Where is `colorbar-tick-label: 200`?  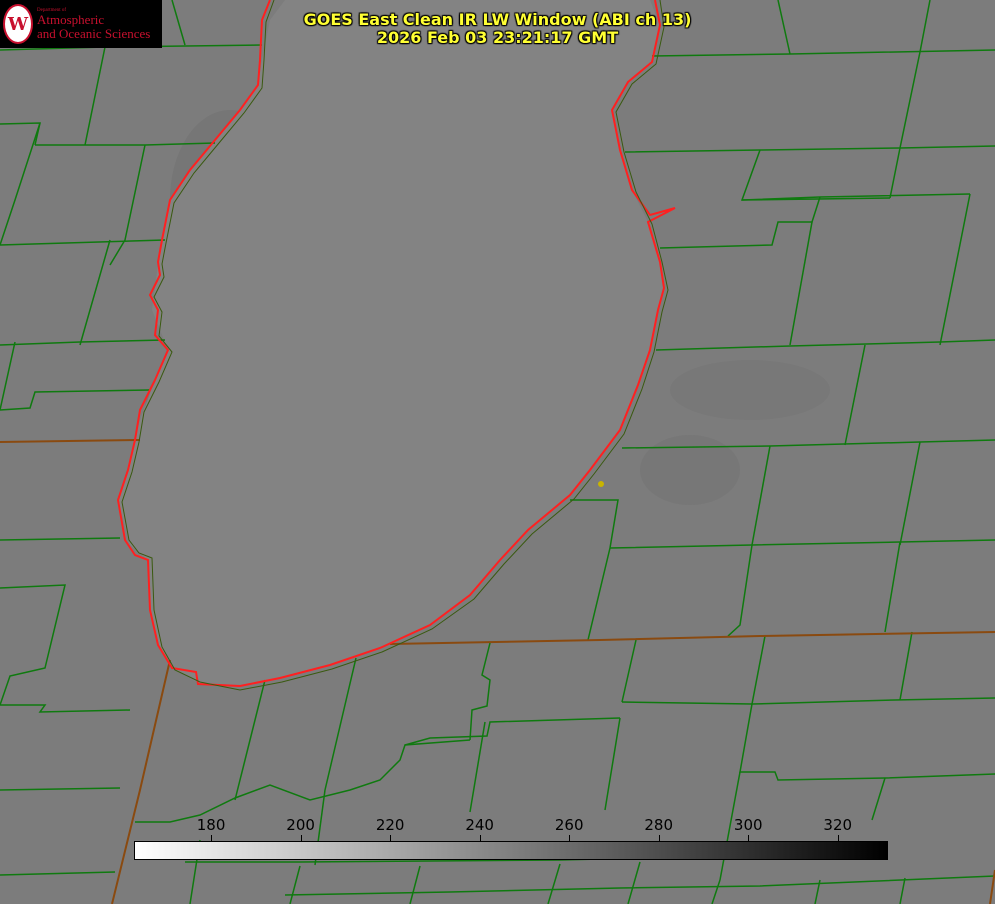
colorbar-tick-label: 200 is located at coordinates (300, 825).